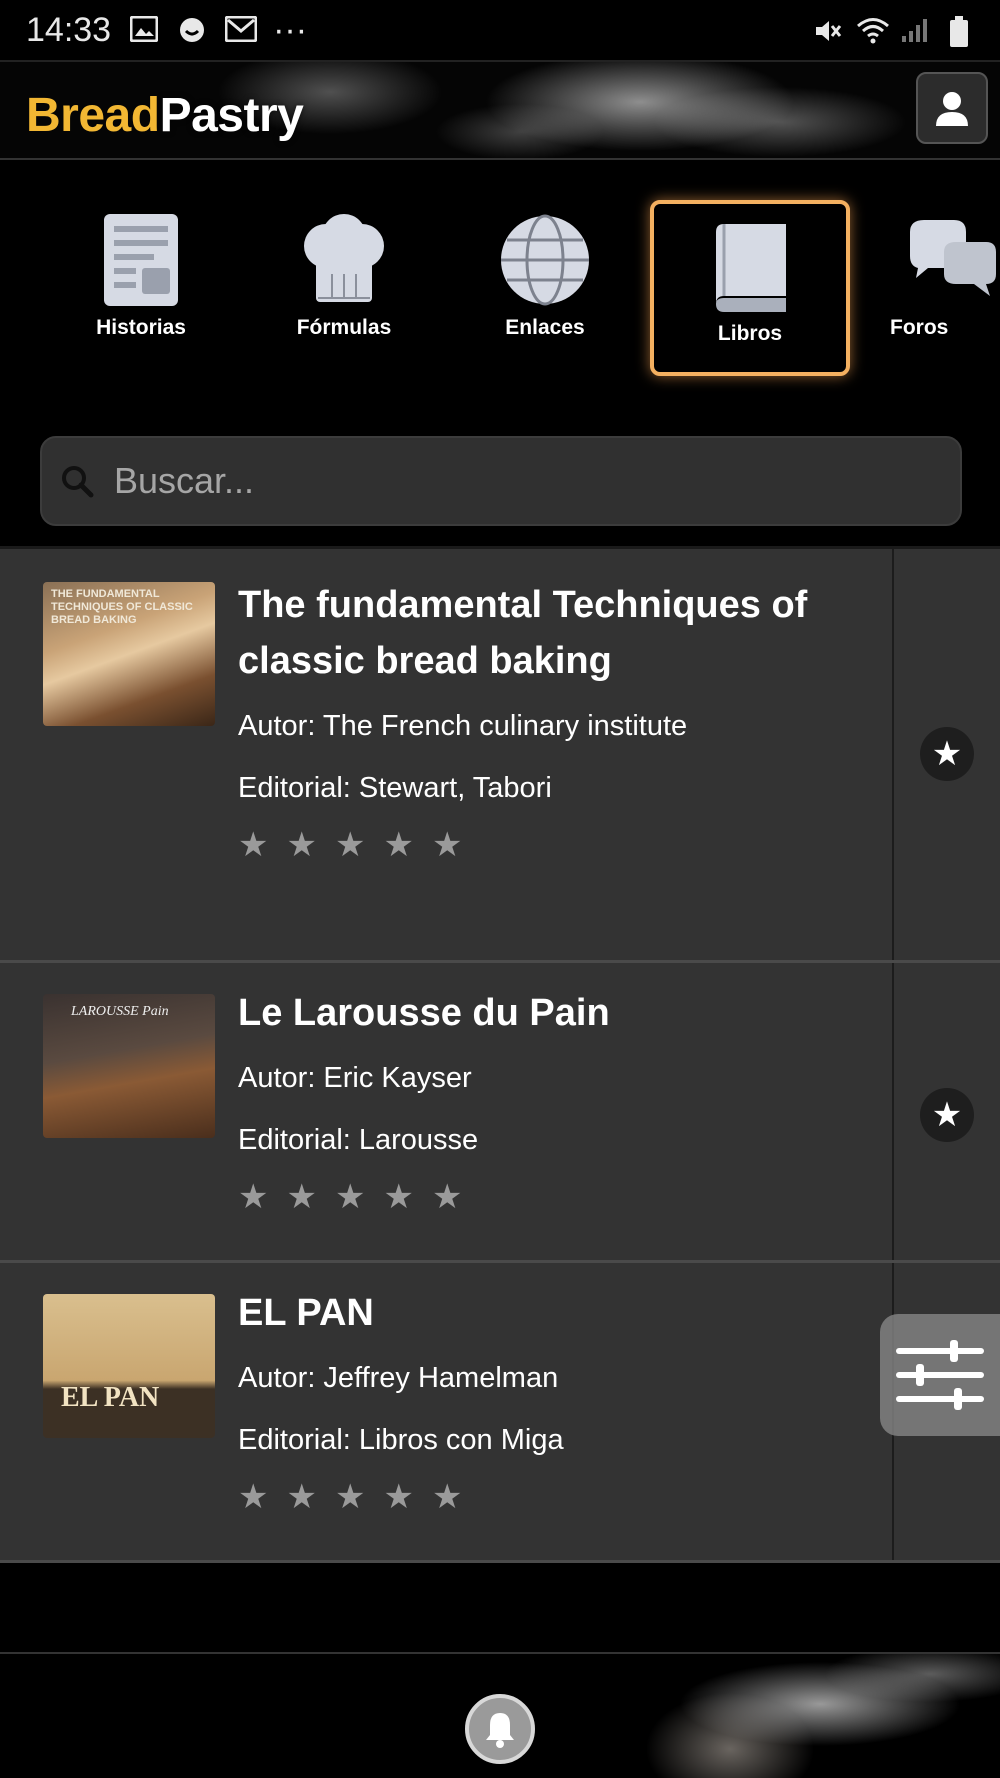 The height and width of the screenshot is (1778, 1000). I want to click on book-author: Autor: Jeffrey Hamelman, so click(398, 1378).